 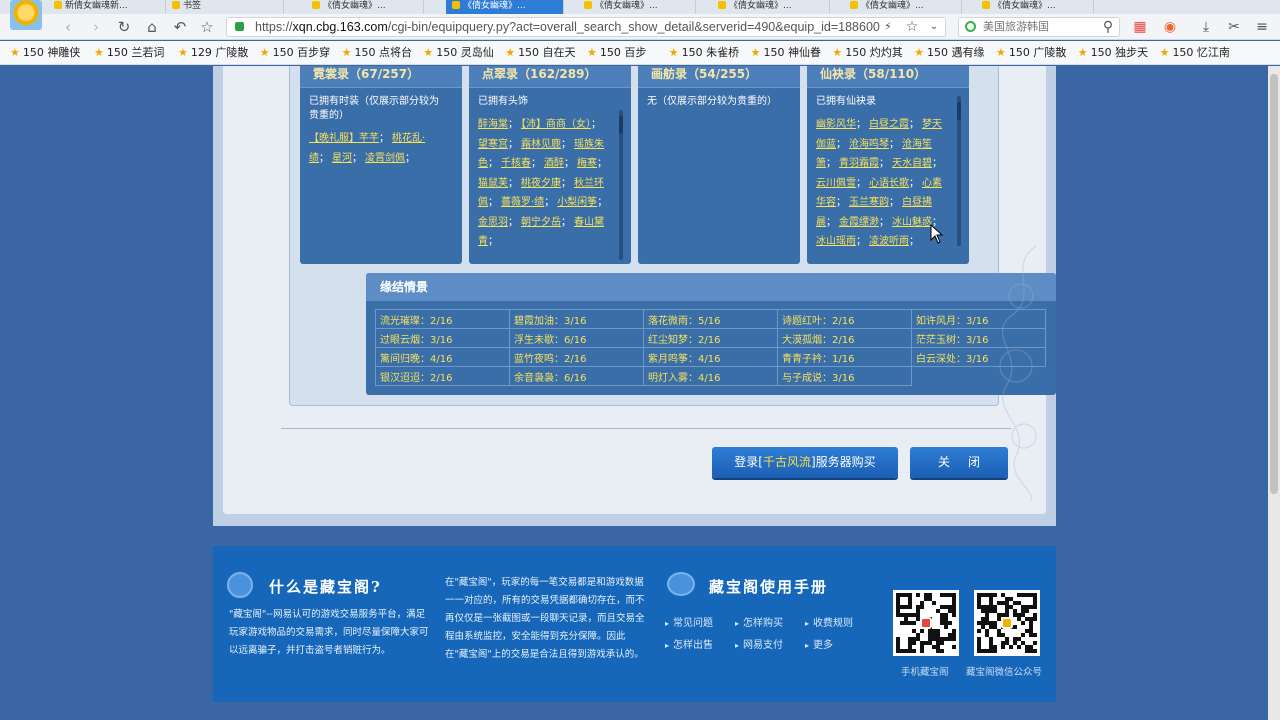 I want to click on bookmark-item: ★ 150 广陵散, so click(x=1027, y=52).